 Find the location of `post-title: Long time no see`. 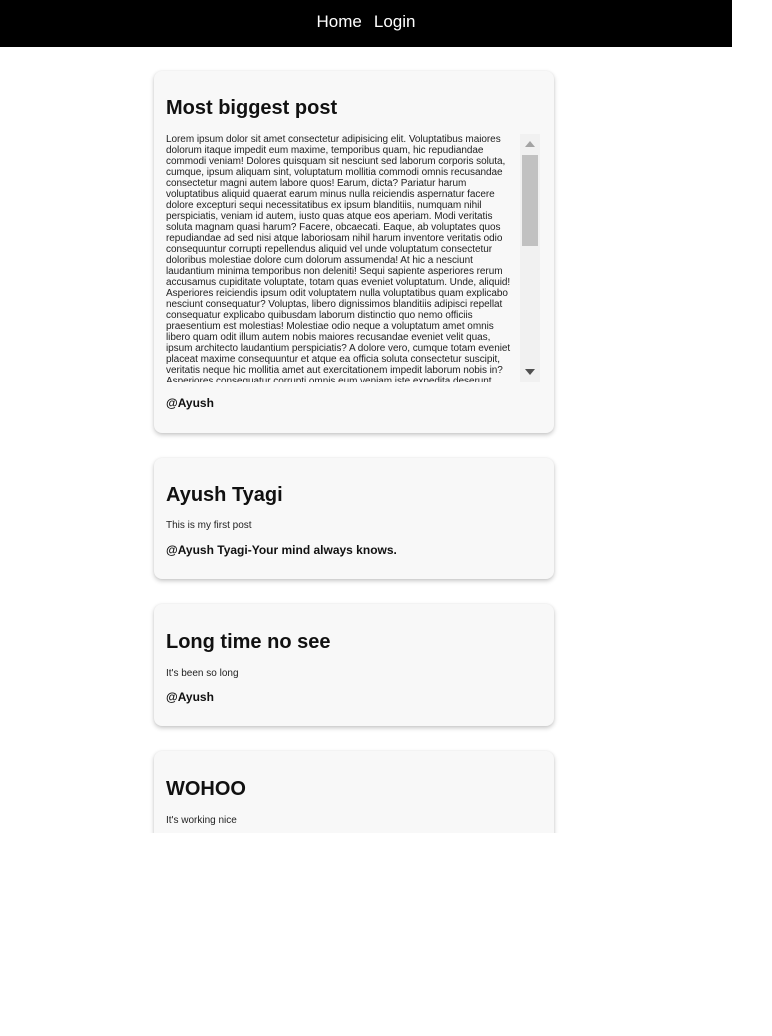

post-title: Long time no see is located at coordinates (248, 642).